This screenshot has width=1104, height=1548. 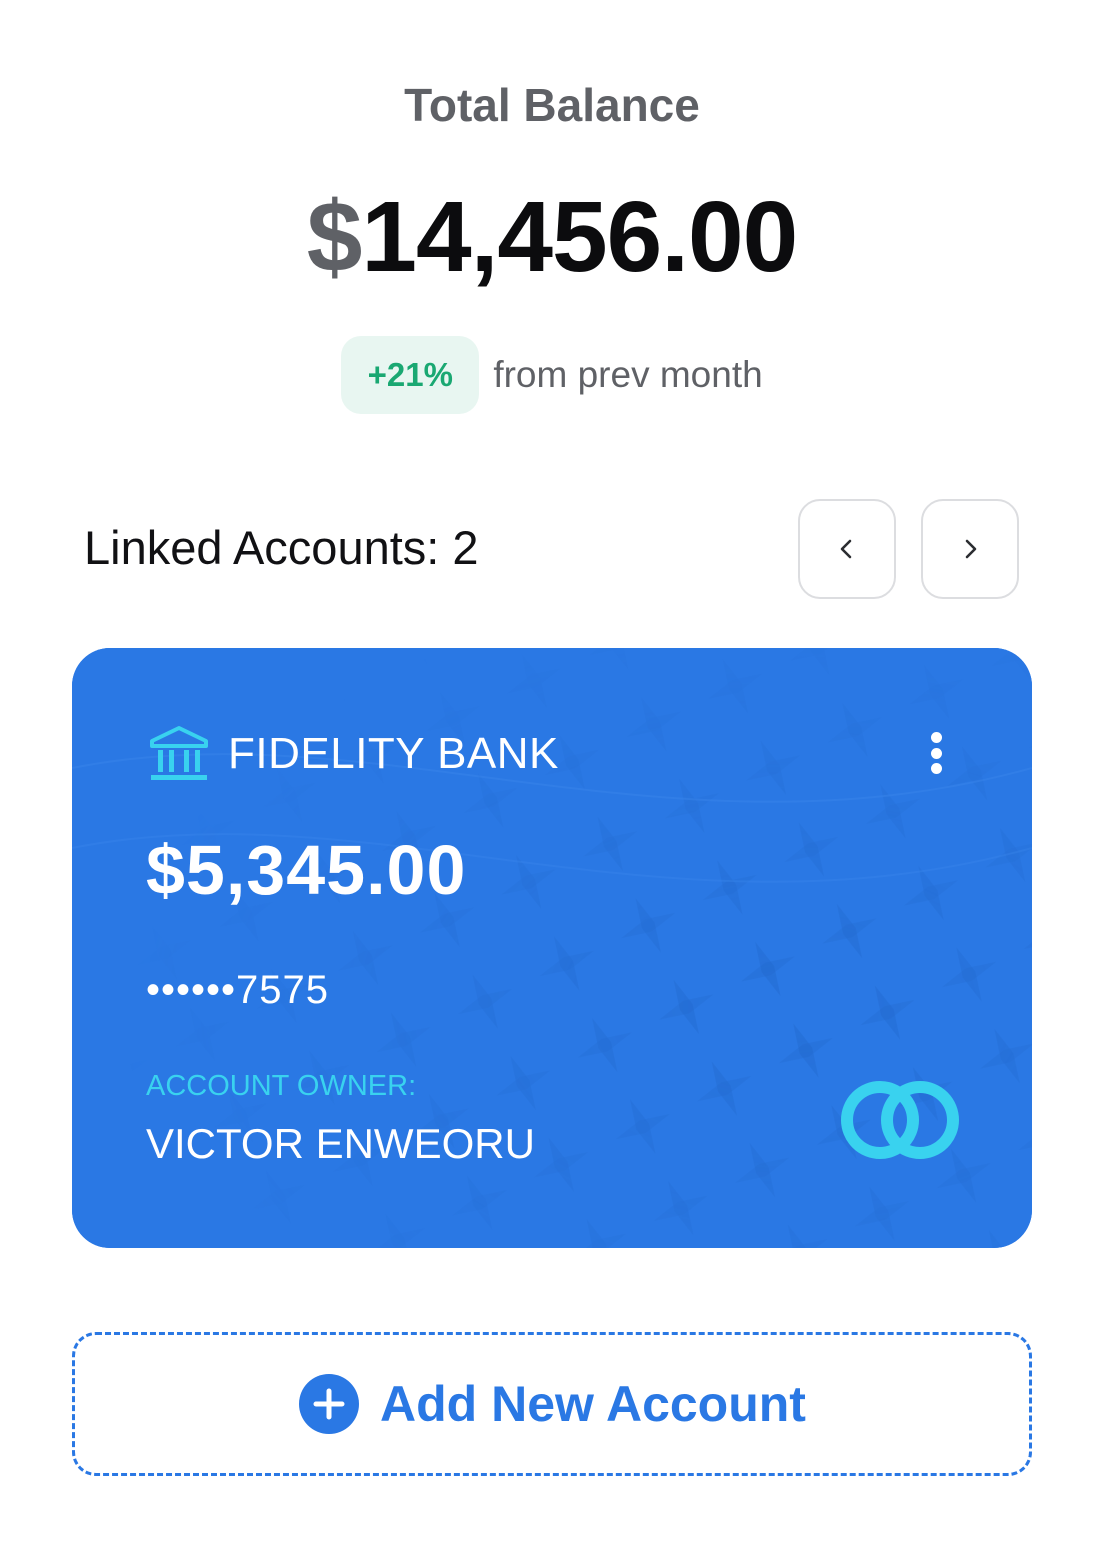 What do you see at coordinates (329, 1404) in the screenshot?
I see `plus-circle-icon` at bounding box center [329, 1404].